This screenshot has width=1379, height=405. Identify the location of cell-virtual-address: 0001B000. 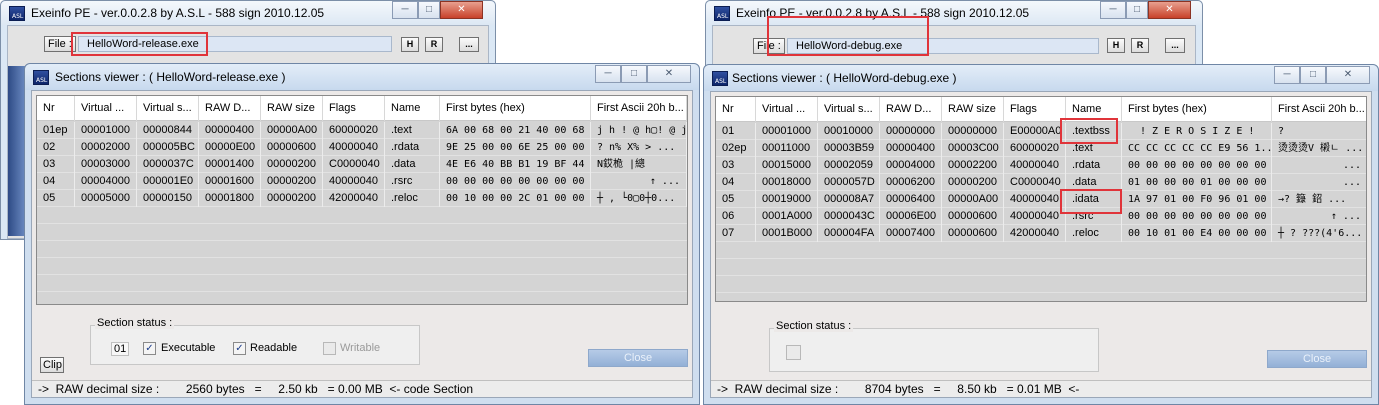
(787, 233).